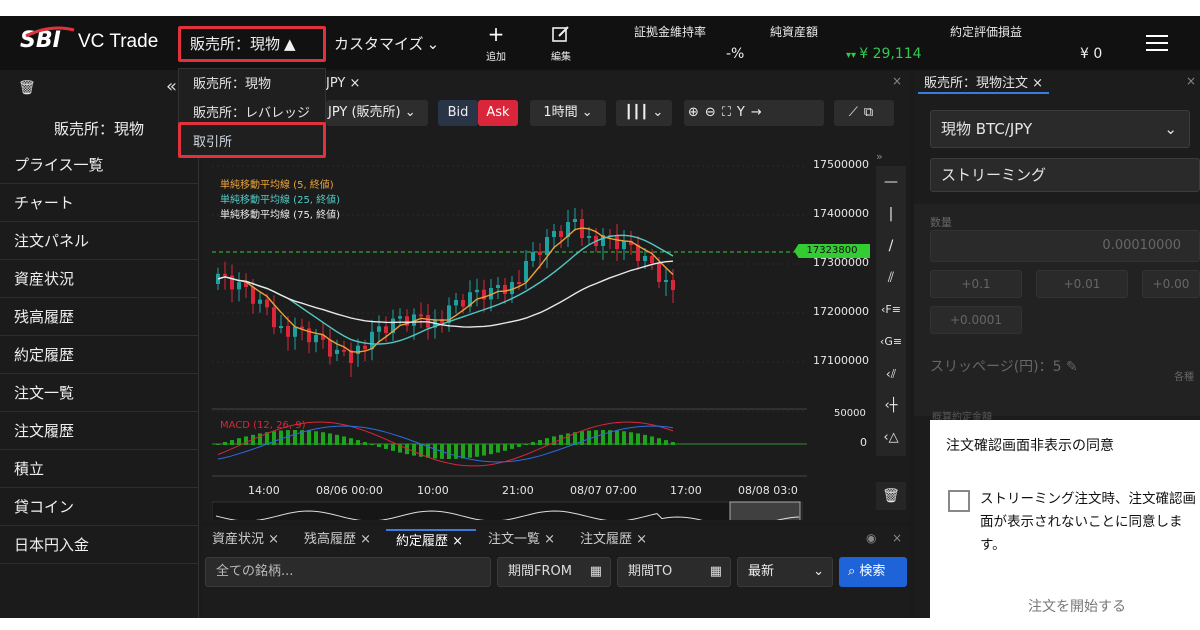 The width and height of the screenshot is (1200, 630). I want to click on chart-type-select: ┃┃┃ ⌄, so click(644, 113).